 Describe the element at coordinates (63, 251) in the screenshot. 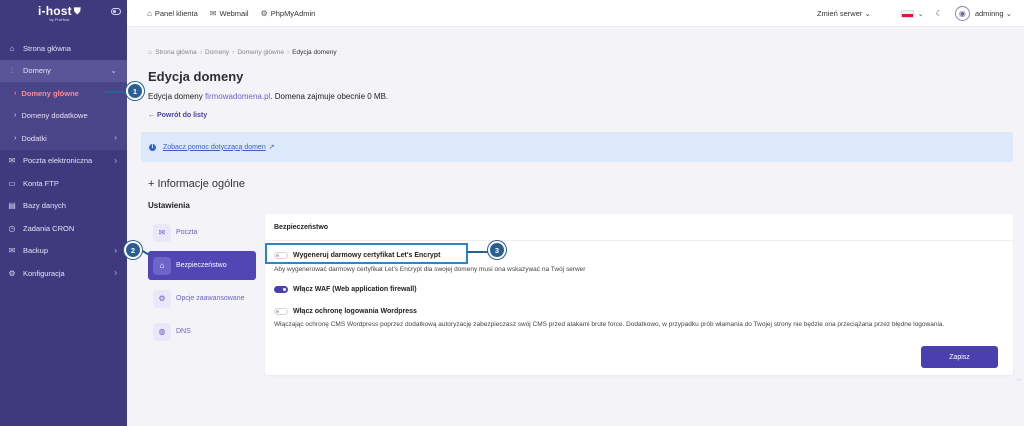

I see `sidebar-item-backup: ✉ Backup ›` at that location.